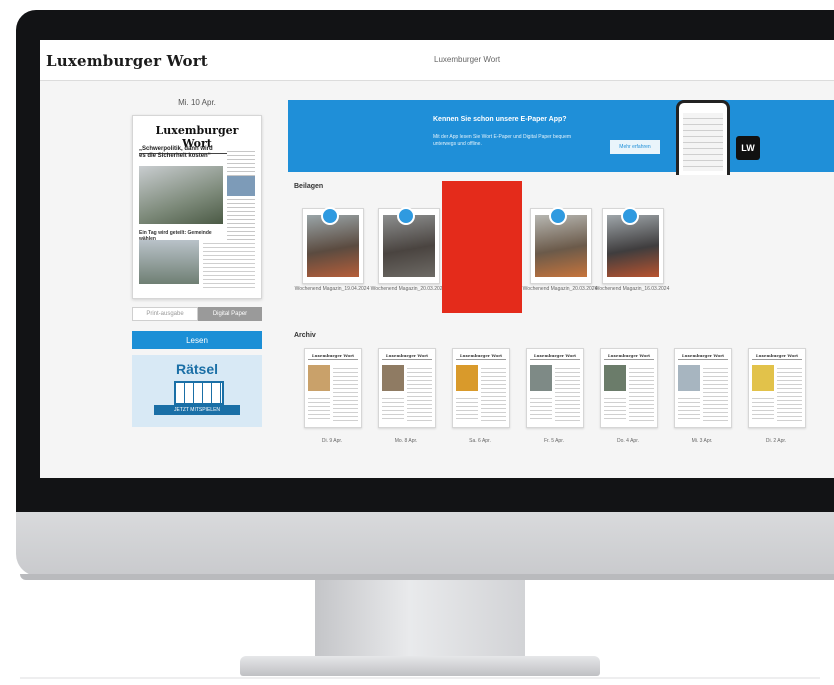  I want to click on archive-date: Do. 4 Apr., so click(628, 441).